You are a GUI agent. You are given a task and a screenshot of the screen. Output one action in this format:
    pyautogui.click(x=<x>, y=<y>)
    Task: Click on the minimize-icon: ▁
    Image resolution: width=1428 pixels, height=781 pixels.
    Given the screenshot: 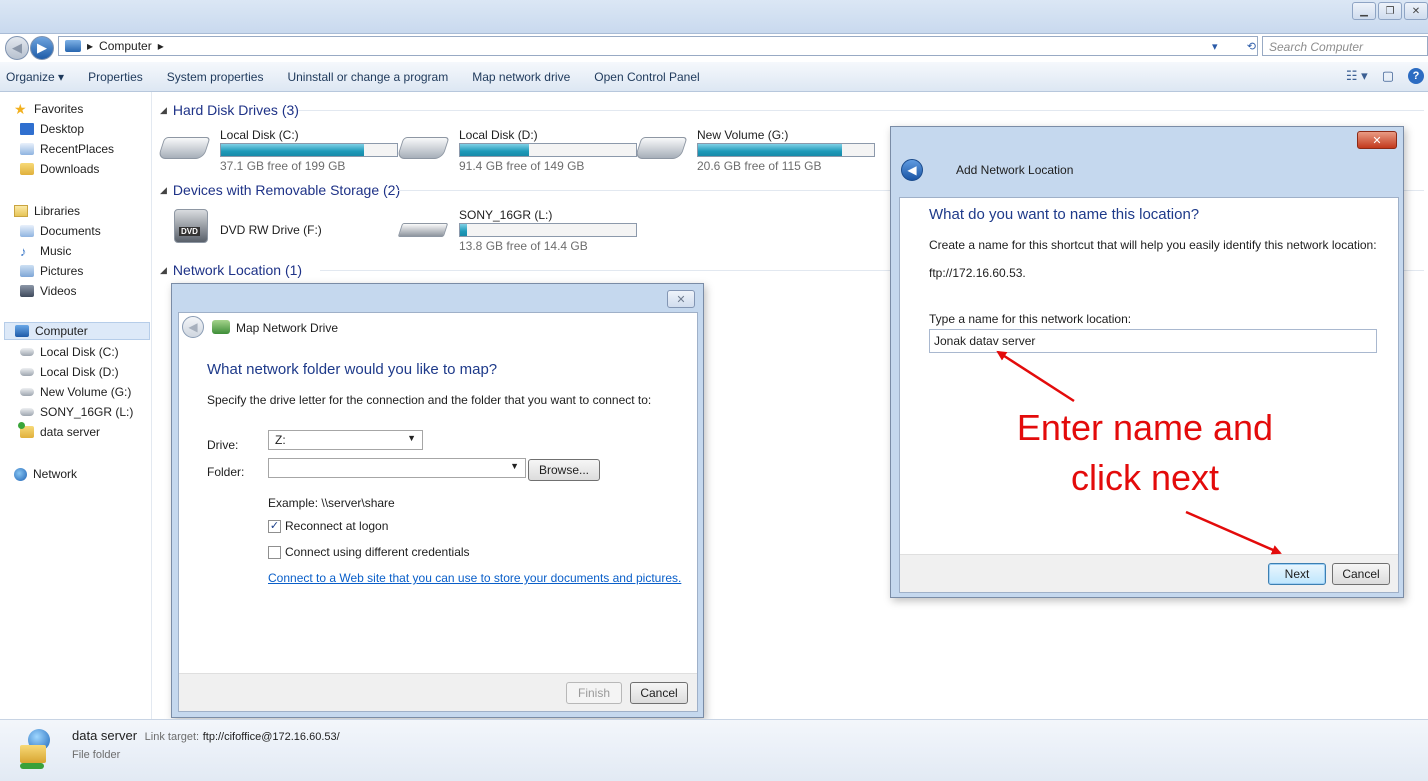 What is the action you would take?
    pyautogui.click(x=1364, y=11)
    